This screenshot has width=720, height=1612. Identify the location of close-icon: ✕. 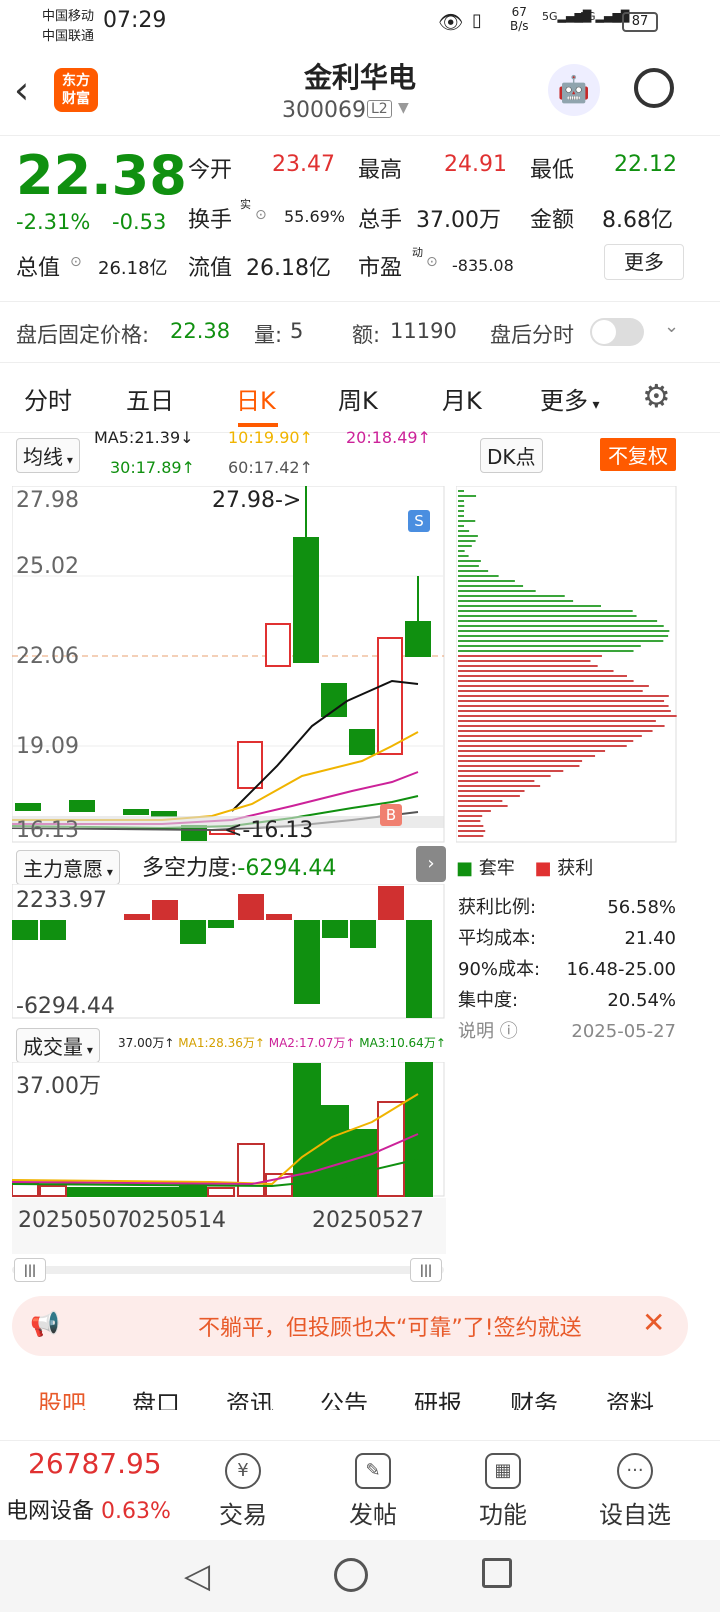
(653, 1322).